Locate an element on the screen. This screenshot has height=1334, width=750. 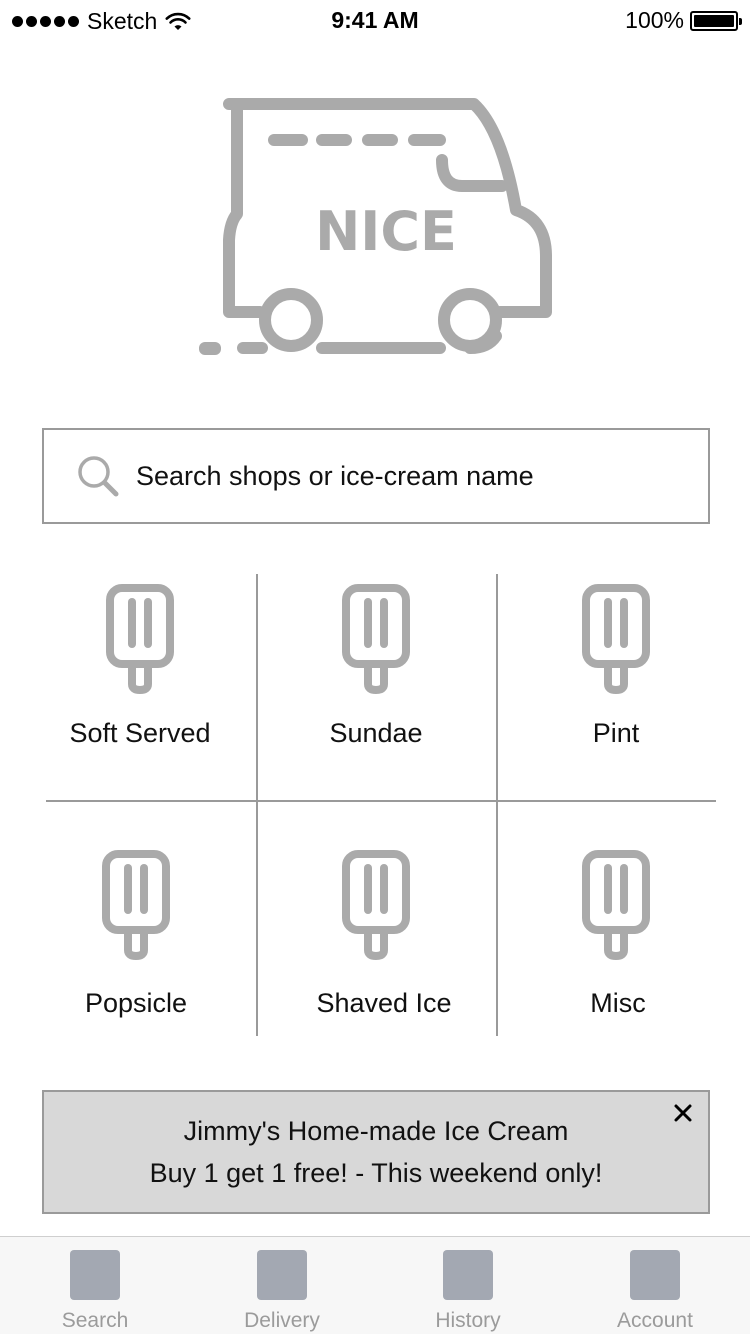
category-pint: Pint is located at coordinates (616, 692).